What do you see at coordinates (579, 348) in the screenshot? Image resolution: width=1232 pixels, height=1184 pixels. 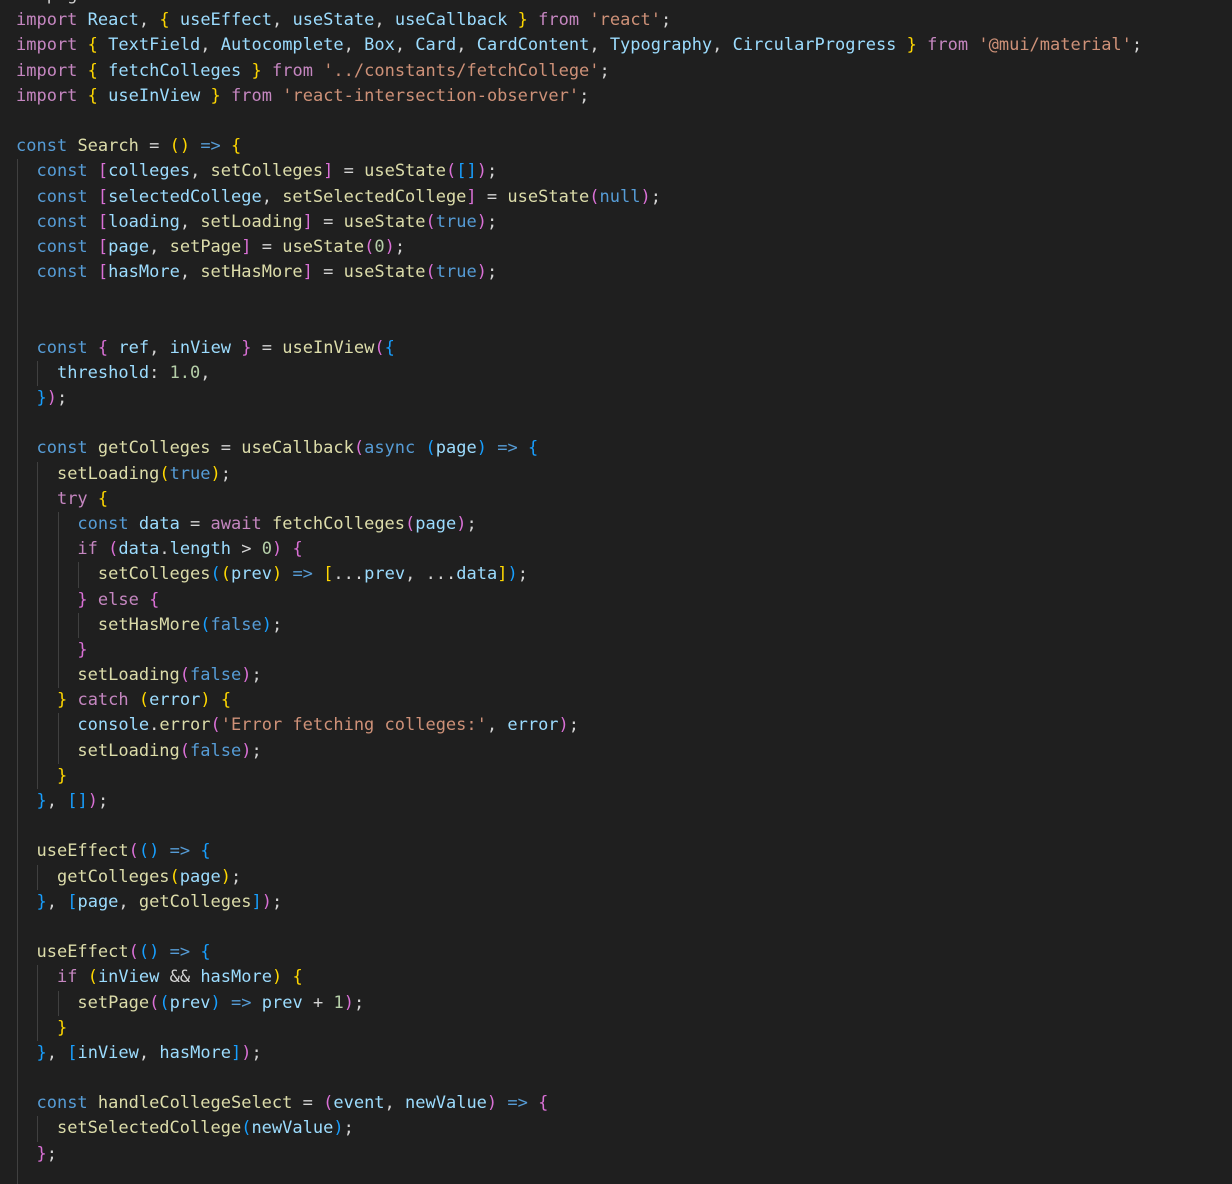 I see `code-line: const { ref, inView } = useInView({` at bounding box center [579, 348].